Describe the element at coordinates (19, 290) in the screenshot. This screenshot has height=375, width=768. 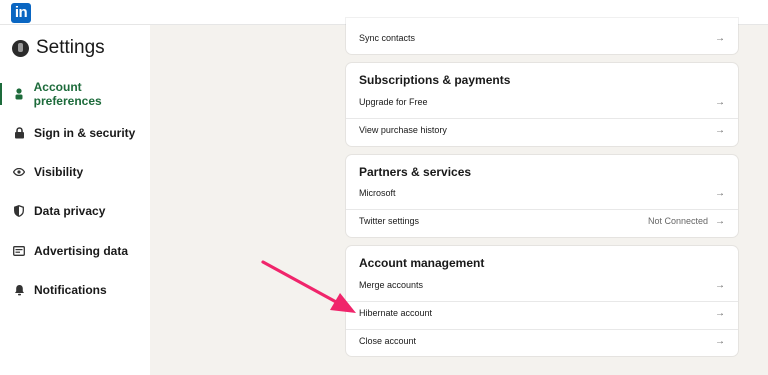
I see `bell-icon` at that location.